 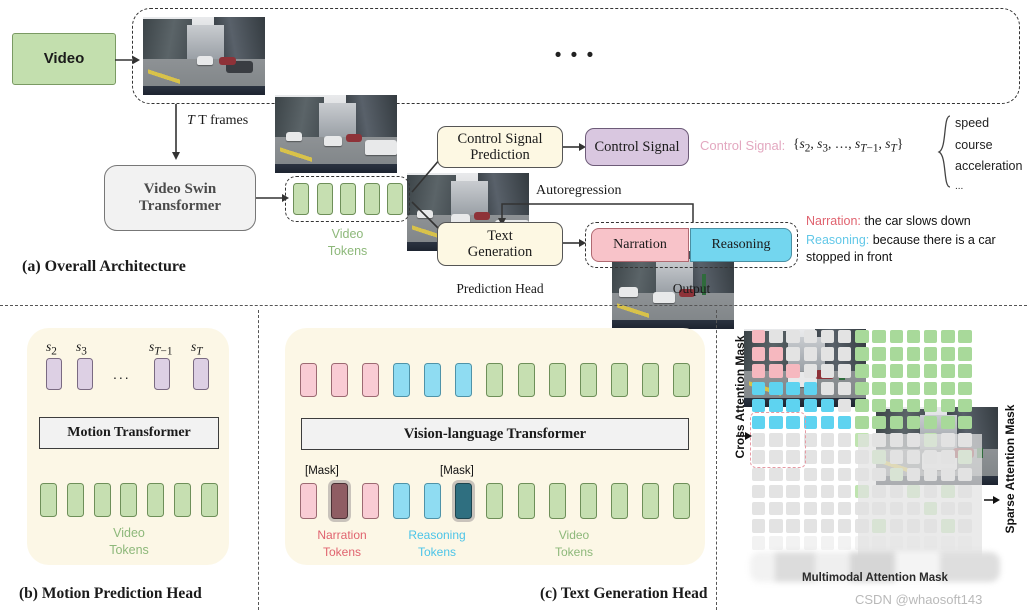 I want to click on vision-language-transformer-box: Vision-language Transformer, so click(x=495, y=434).